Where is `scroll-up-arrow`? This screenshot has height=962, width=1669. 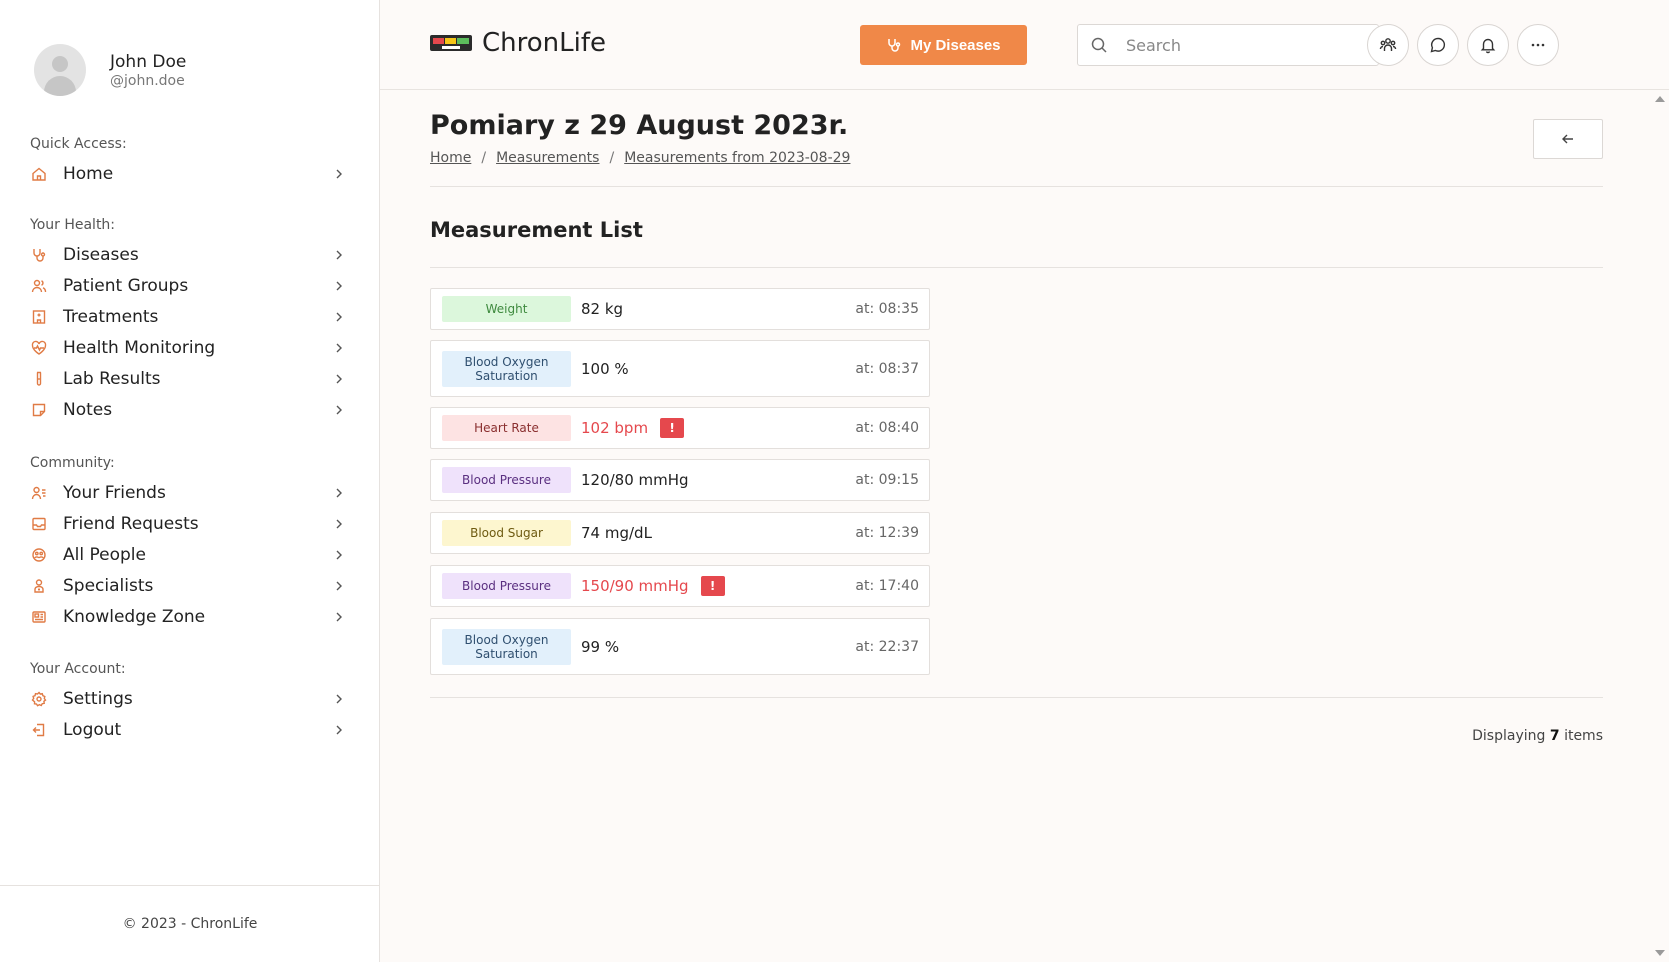
scroll-up-arrow is located at coordinates (1660, 99).